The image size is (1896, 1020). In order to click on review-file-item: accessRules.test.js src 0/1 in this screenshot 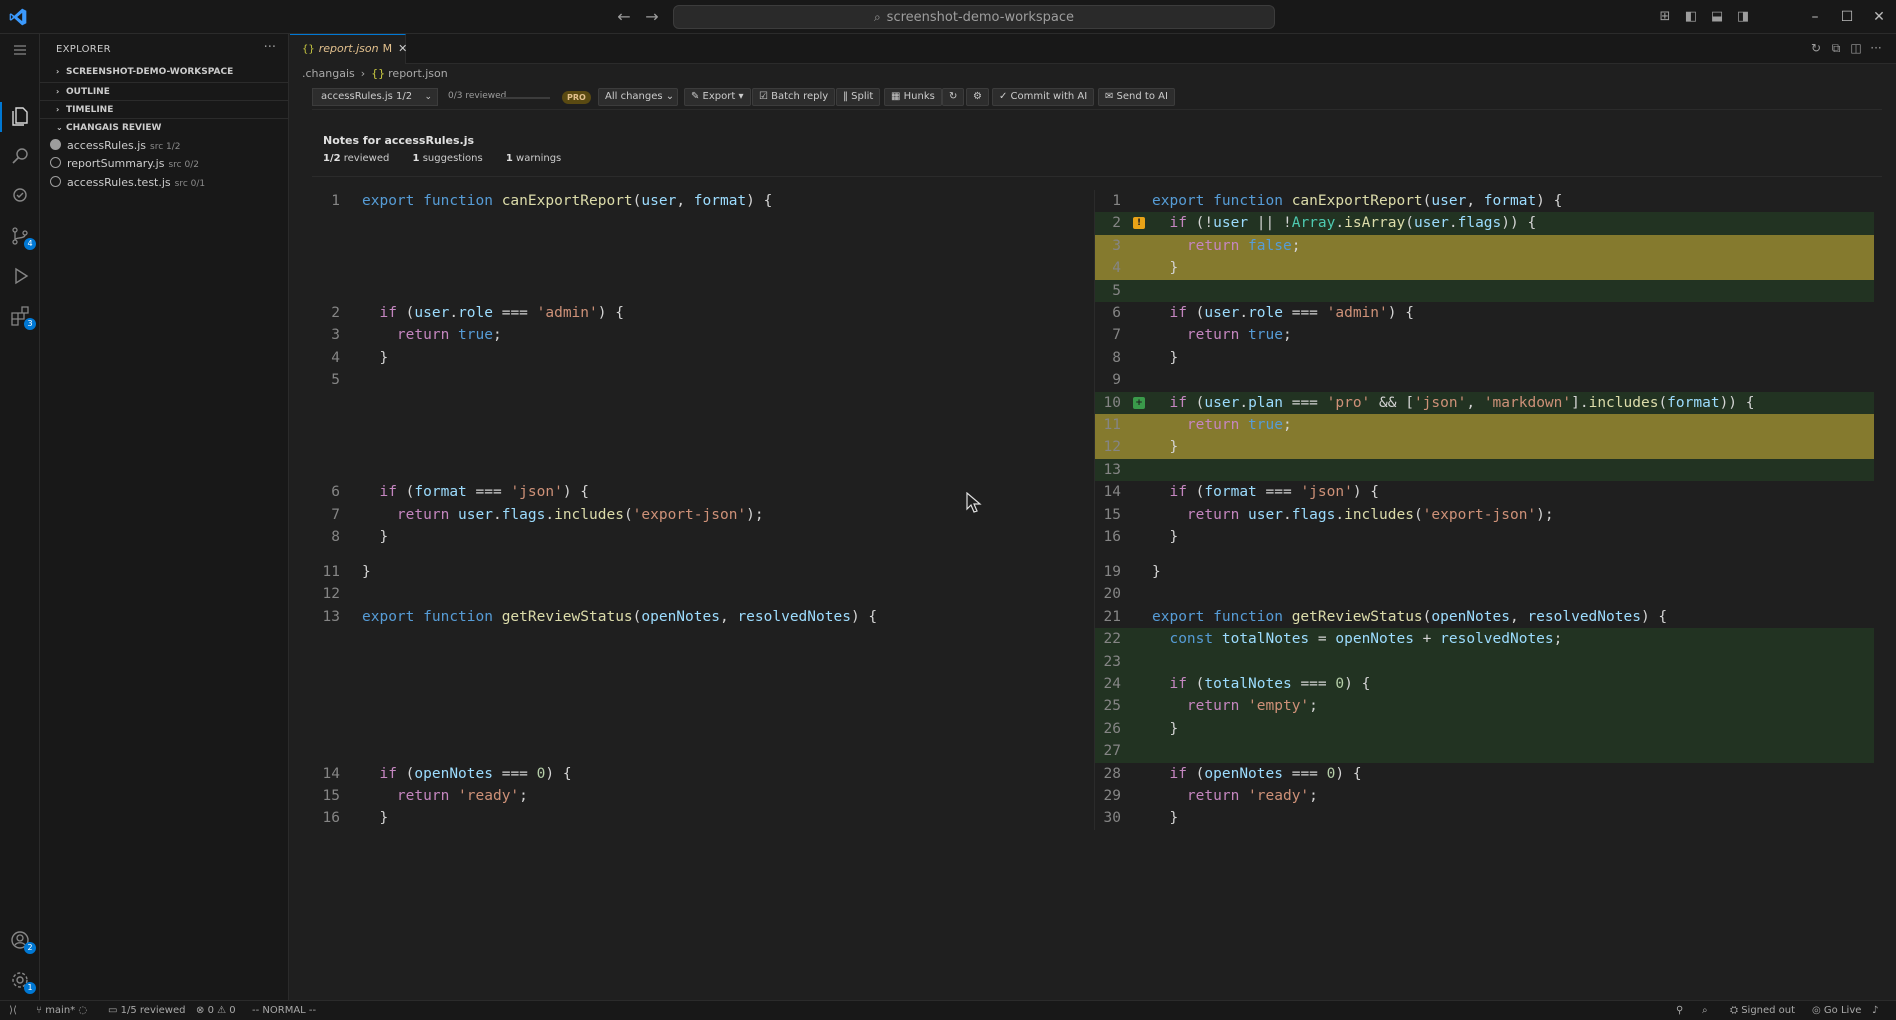, I will do `click(127, 183)`.